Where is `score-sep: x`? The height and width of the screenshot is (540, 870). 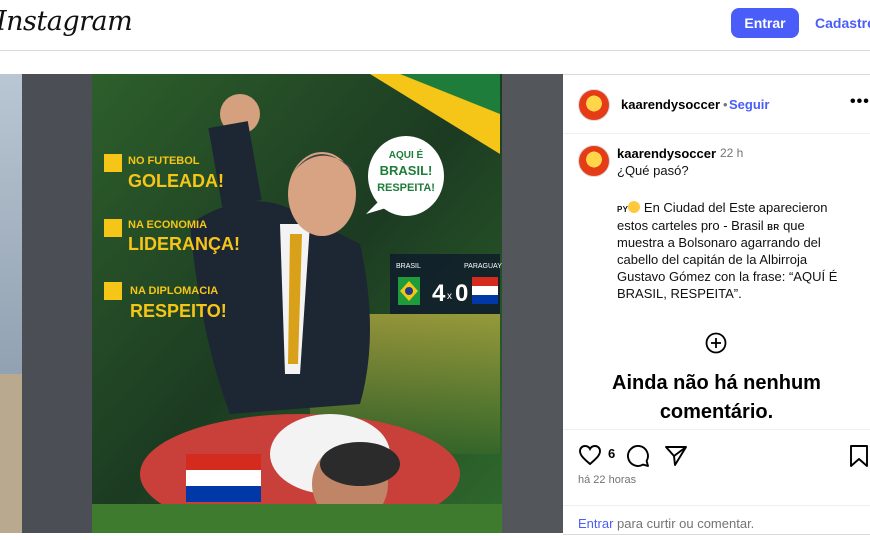 score-sep: x is located at coordinates (449, 296).